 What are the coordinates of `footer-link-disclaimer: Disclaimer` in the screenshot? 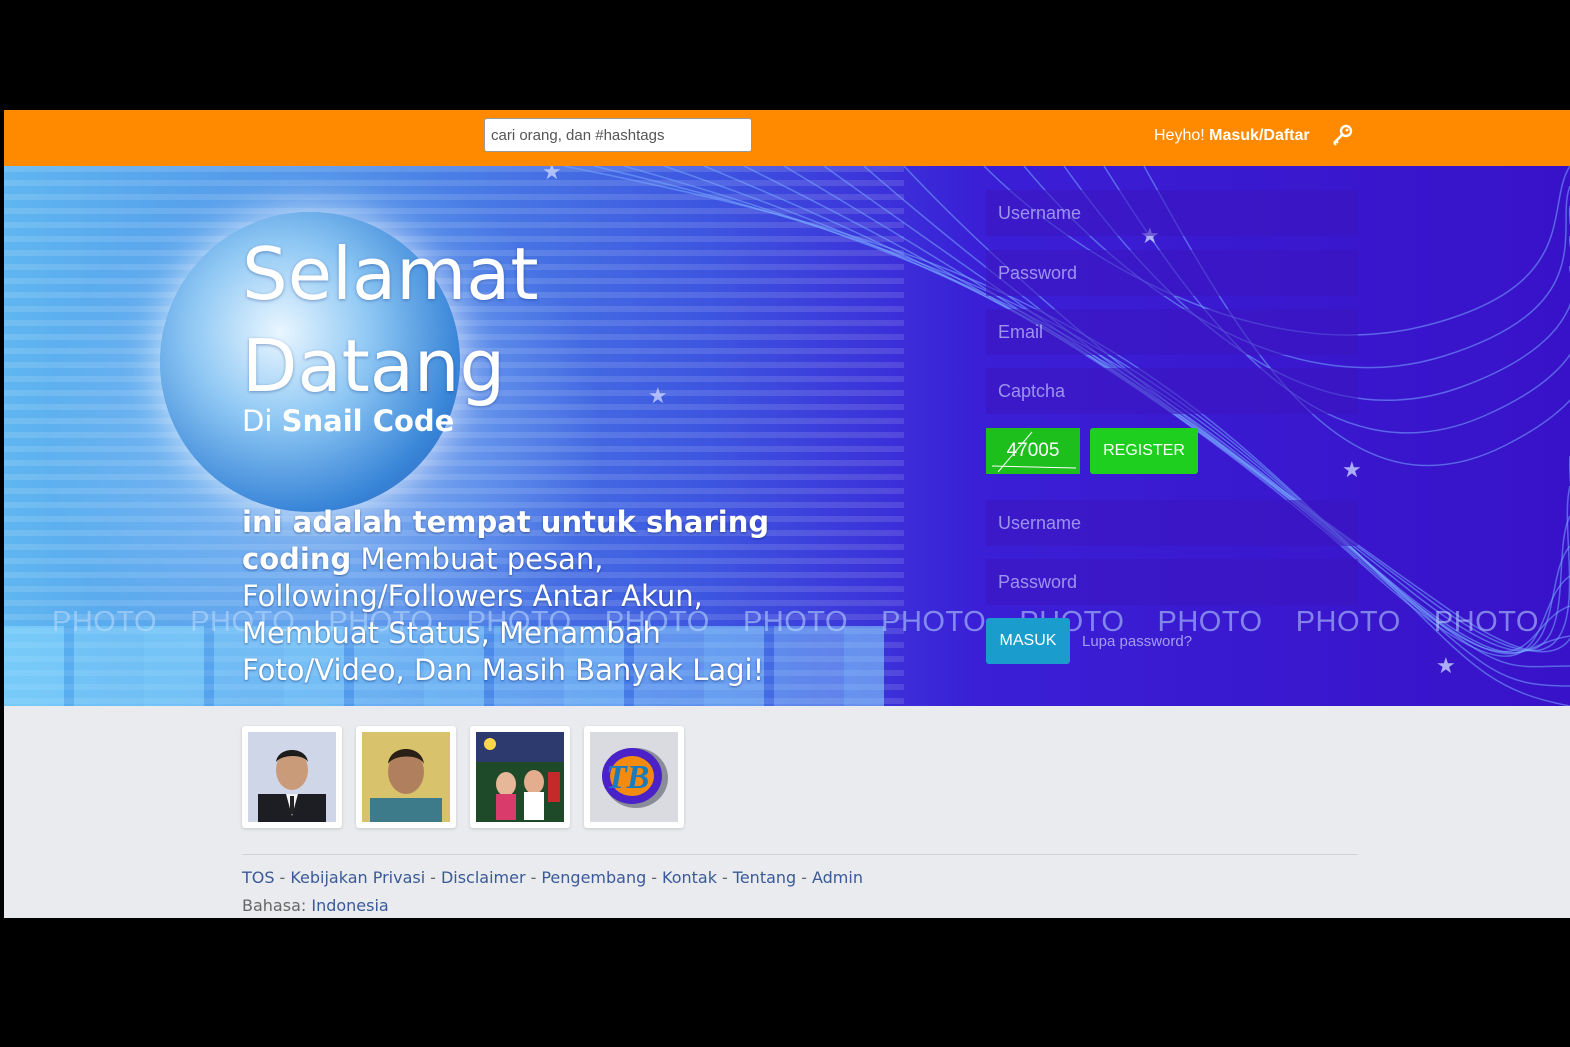 It's located at (483, 877).